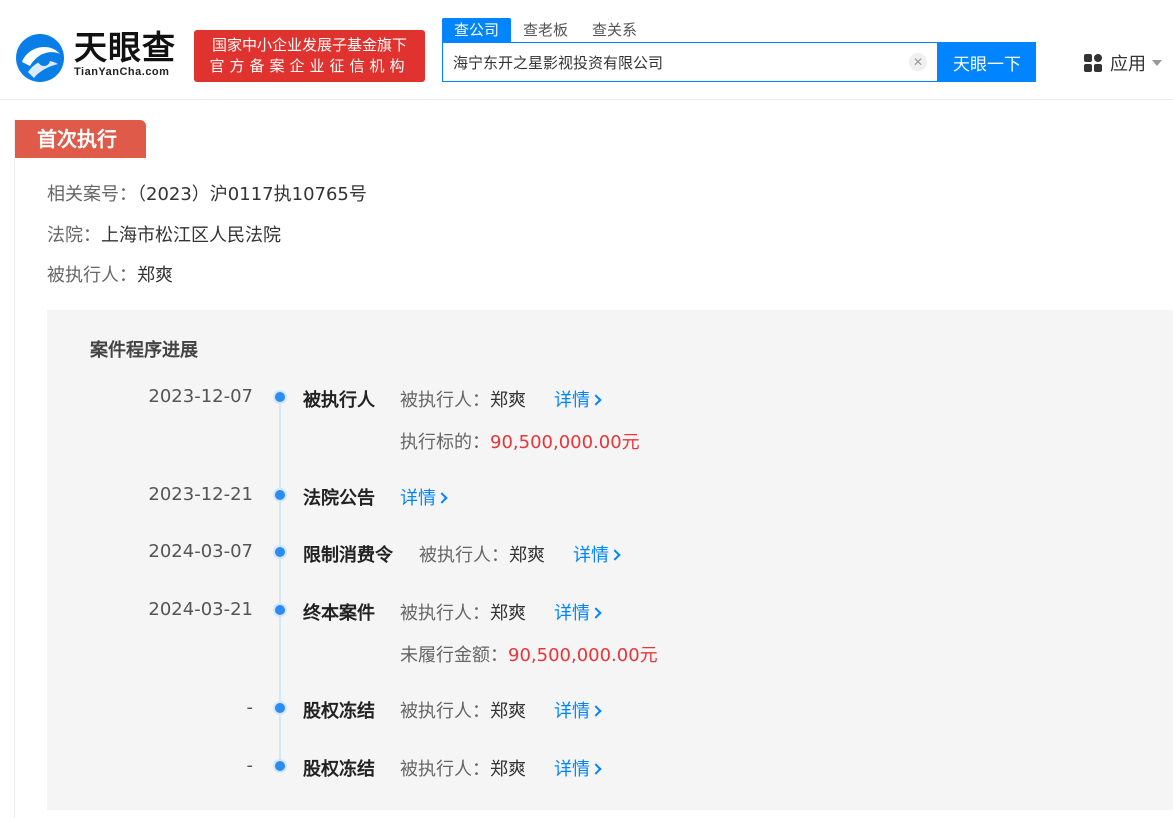 The width and height of the screenshot is (1173, 818). Describe the element at coordinates (477, 30) in the screenshot. I see `tab-company: 查公司` at that location.